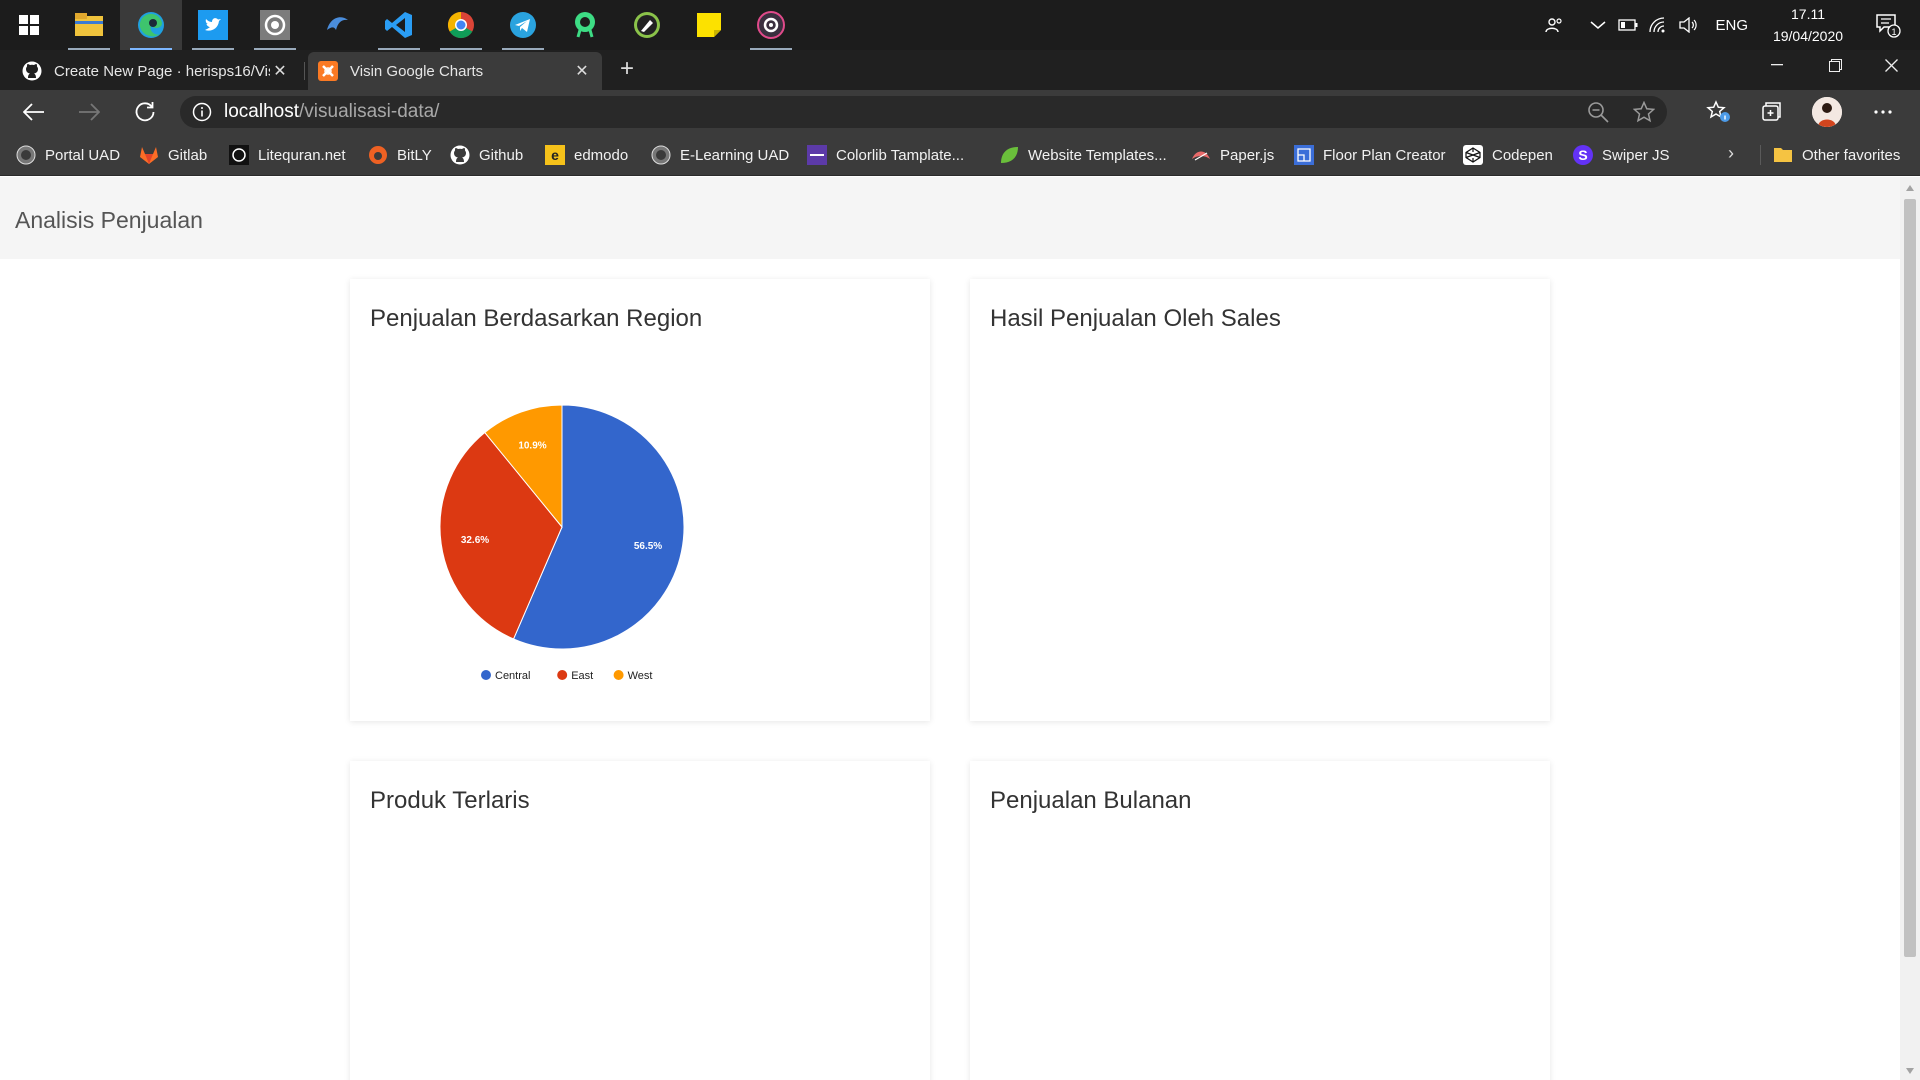 This screenshot has height=1080, width=1920. I want to click on close-window-button, so click(1891, 65).